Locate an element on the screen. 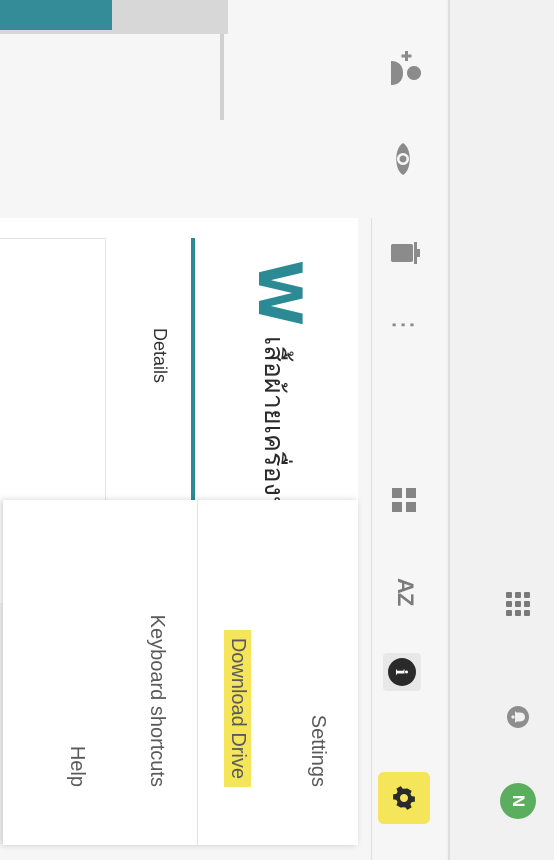 The width and height of the screenshot is (554, 860). share-person-icon is located at coordinates (407, 69).